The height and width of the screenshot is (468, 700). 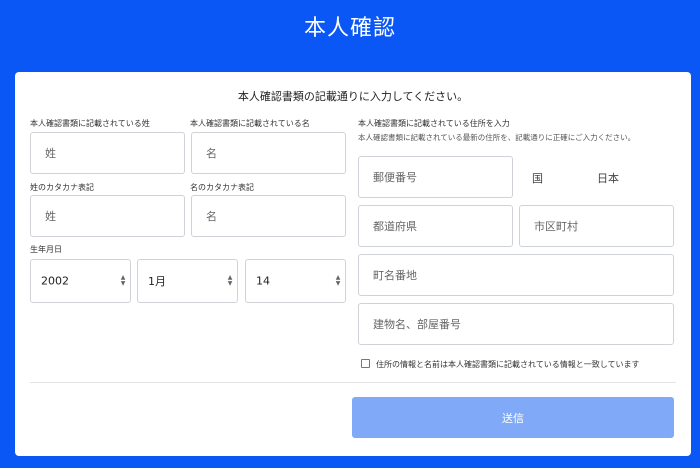 I want to click on prefecture-input: 都道府県, so click(x=435, y=226).